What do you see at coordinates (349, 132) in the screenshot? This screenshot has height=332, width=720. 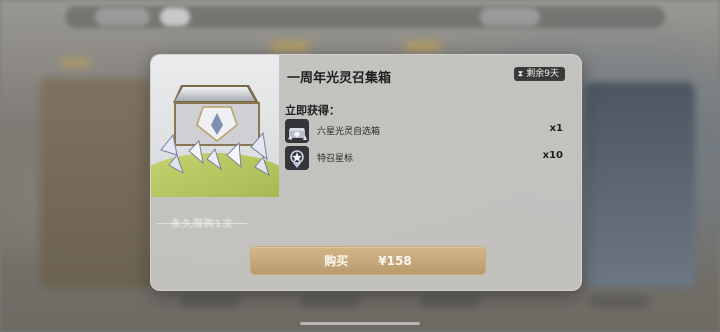 I see `reward-name: 六星光灵自选箱` at bounding box center [349, 132].